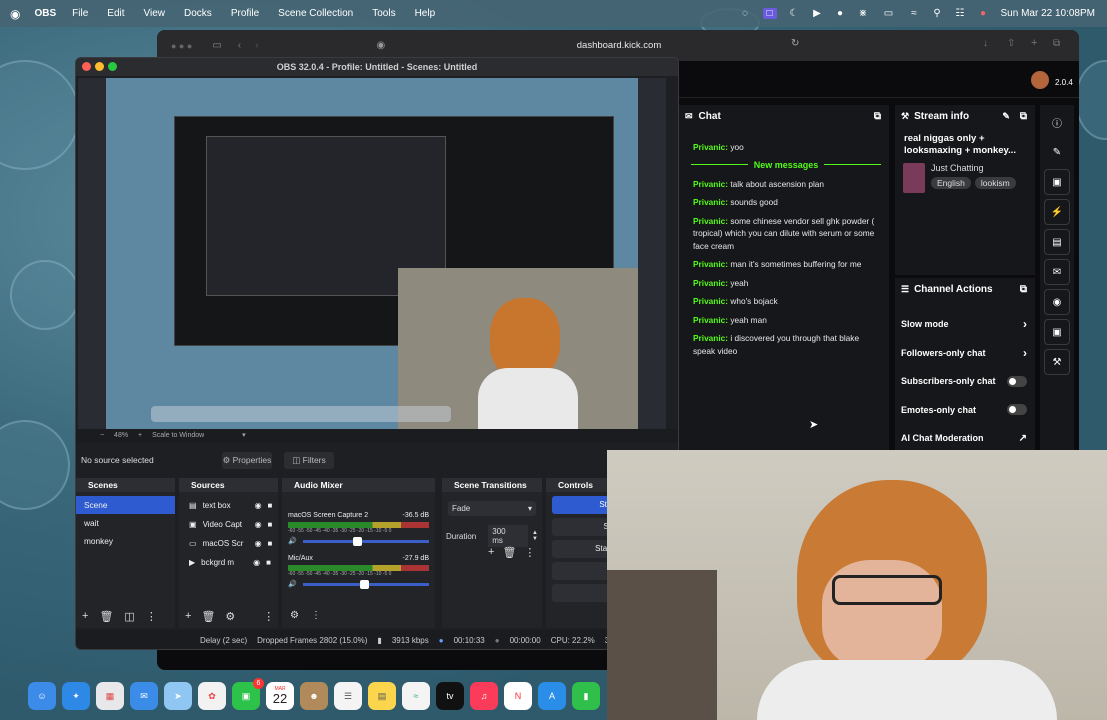 This screenshot has height=720, width=1107. What do you see at coordinates (315, 13) in the screenshot?
I see `menu-scene-collection: Scene Collection` at bounding box center [315, 13].